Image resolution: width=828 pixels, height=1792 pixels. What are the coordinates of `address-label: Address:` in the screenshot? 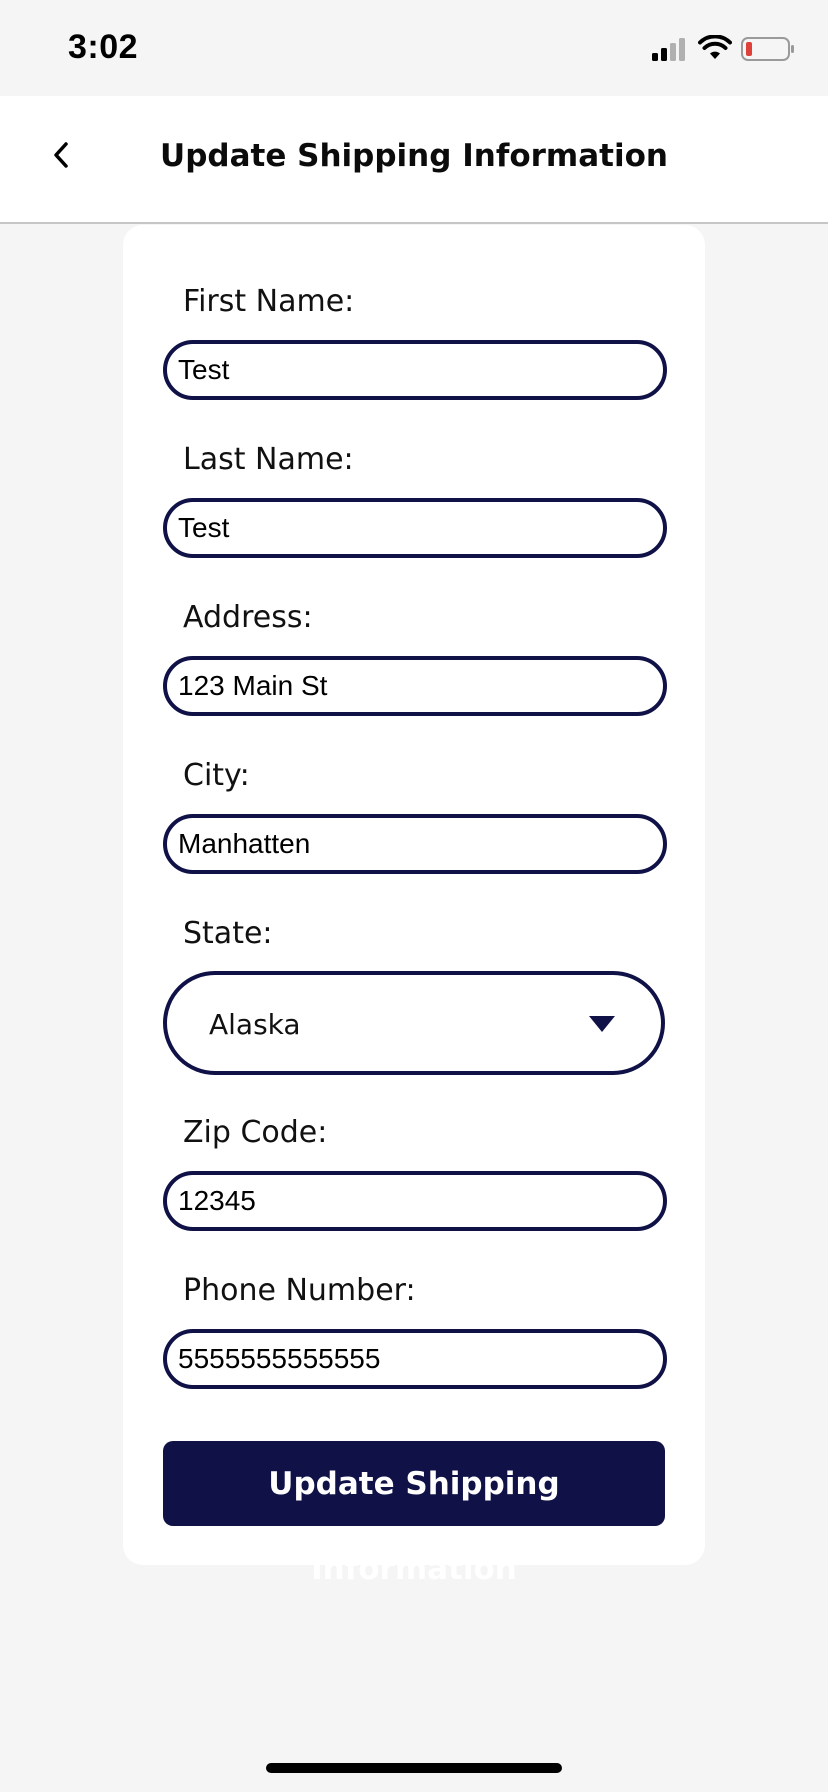 It's located at (248, 617).